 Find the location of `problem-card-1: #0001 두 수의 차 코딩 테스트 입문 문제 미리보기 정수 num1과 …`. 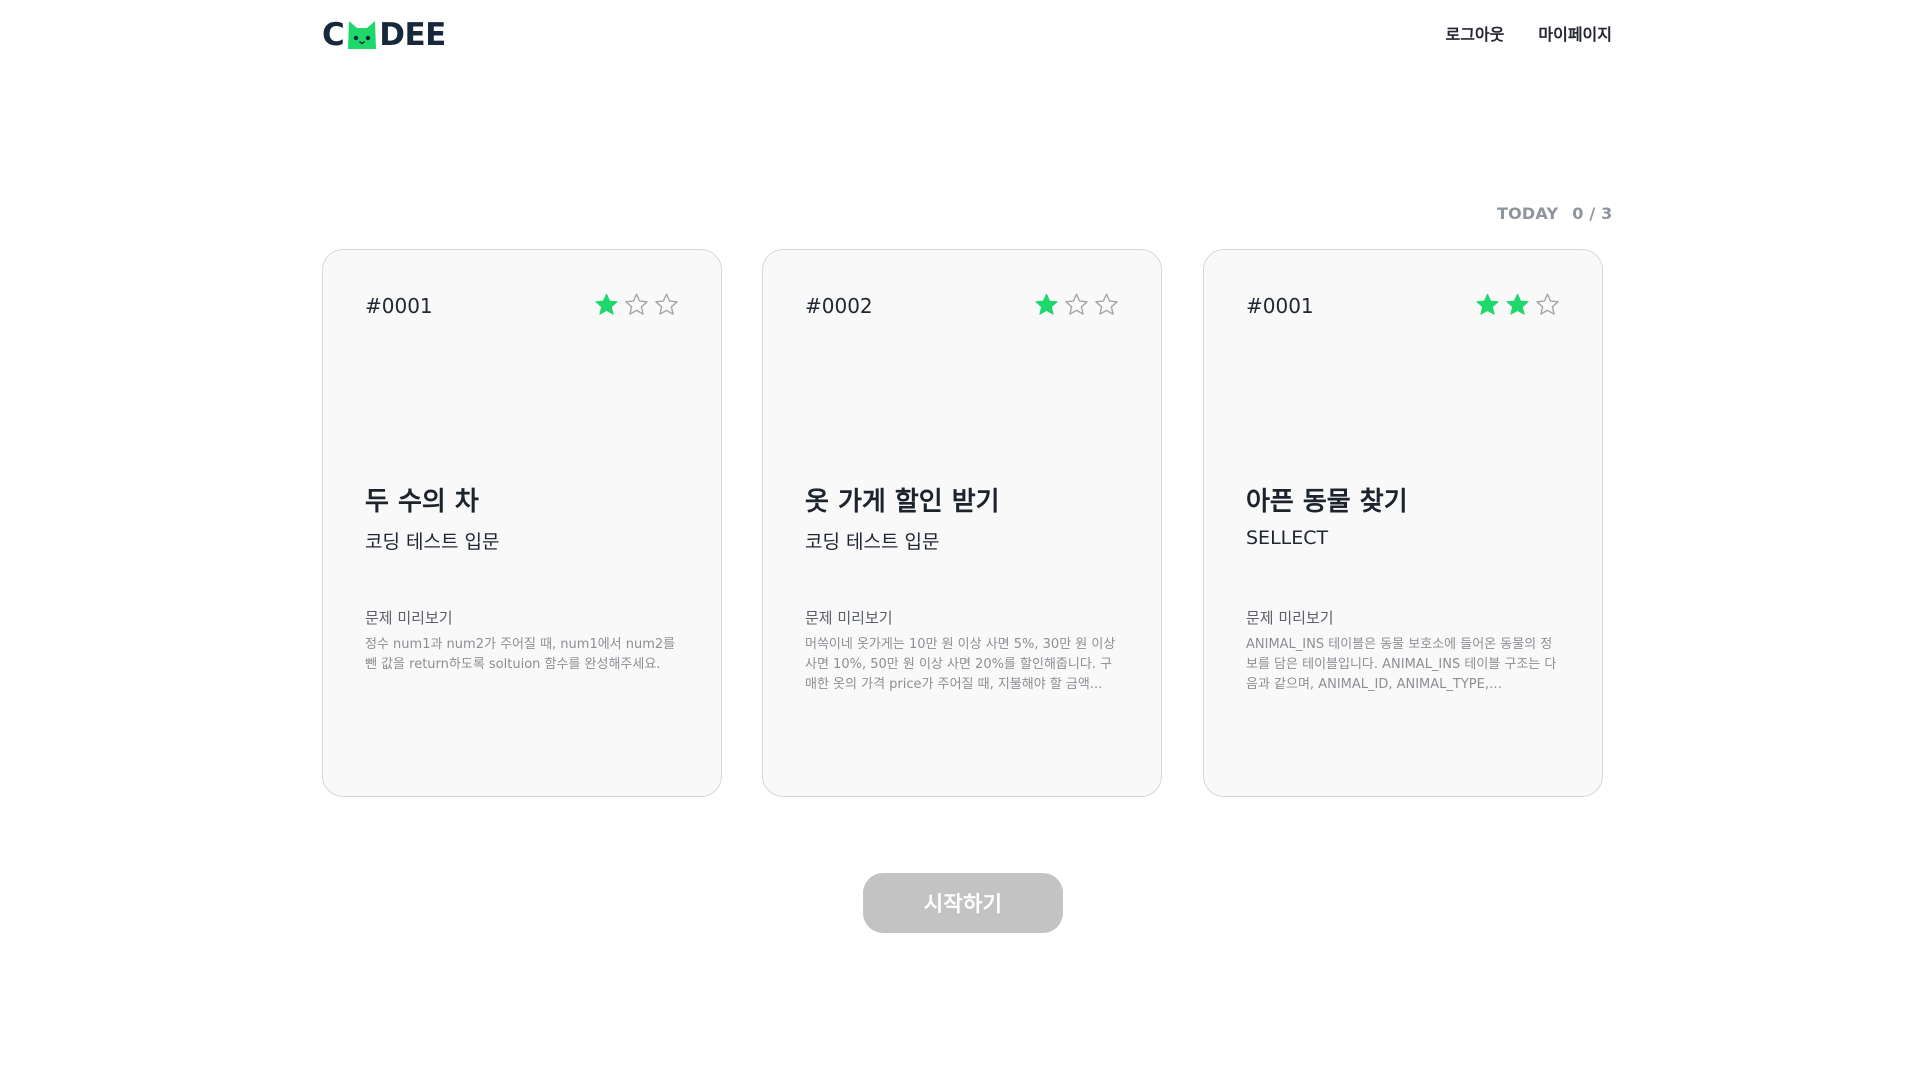

problem-card-1: #0001 두 수의 차 코딩 테스트 입문 문제 미리보기 정수 num1과 … is located at coordinates (522, 523).